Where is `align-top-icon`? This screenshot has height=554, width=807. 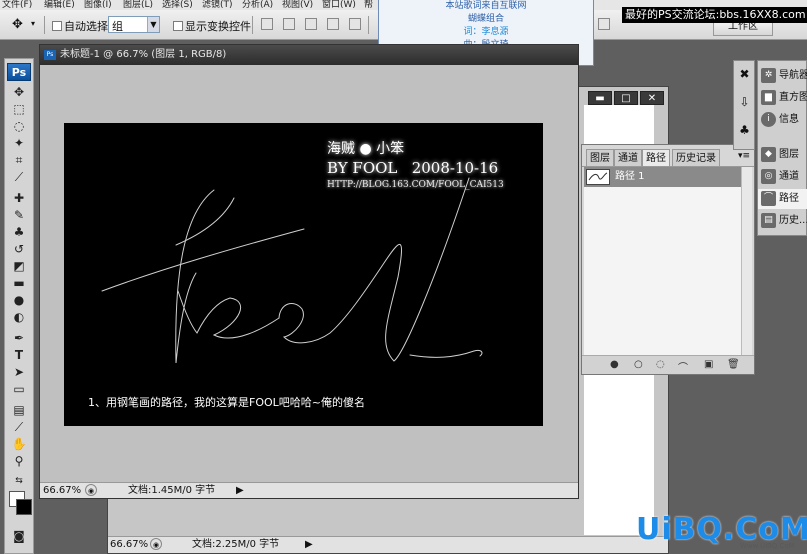 align-top-icon is located at coordinates (267, 24).